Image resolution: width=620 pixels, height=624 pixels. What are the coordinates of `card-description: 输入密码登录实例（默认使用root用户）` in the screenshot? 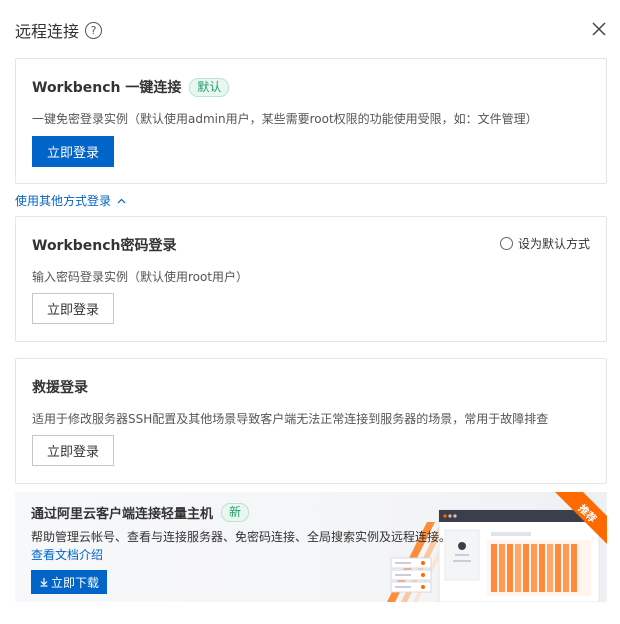 It's located at (140, 277).